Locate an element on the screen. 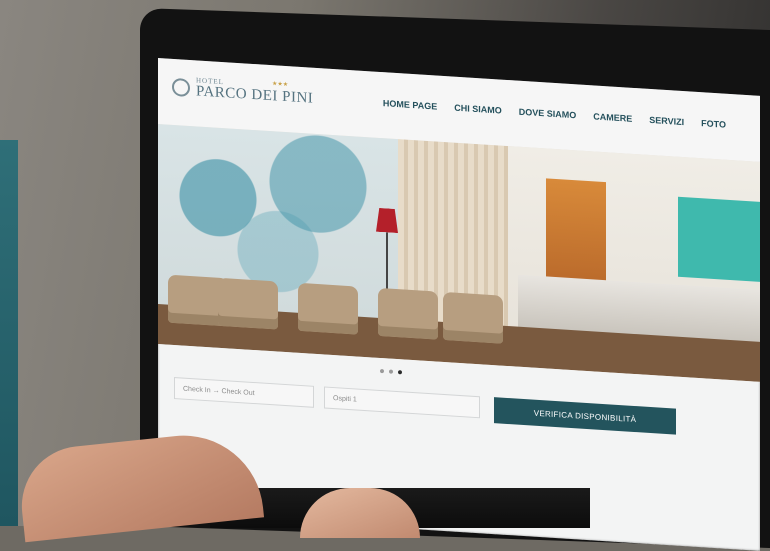 This screenshot has height=551, width=770. hero-lamp-icon is located at coordinates (387, 220).